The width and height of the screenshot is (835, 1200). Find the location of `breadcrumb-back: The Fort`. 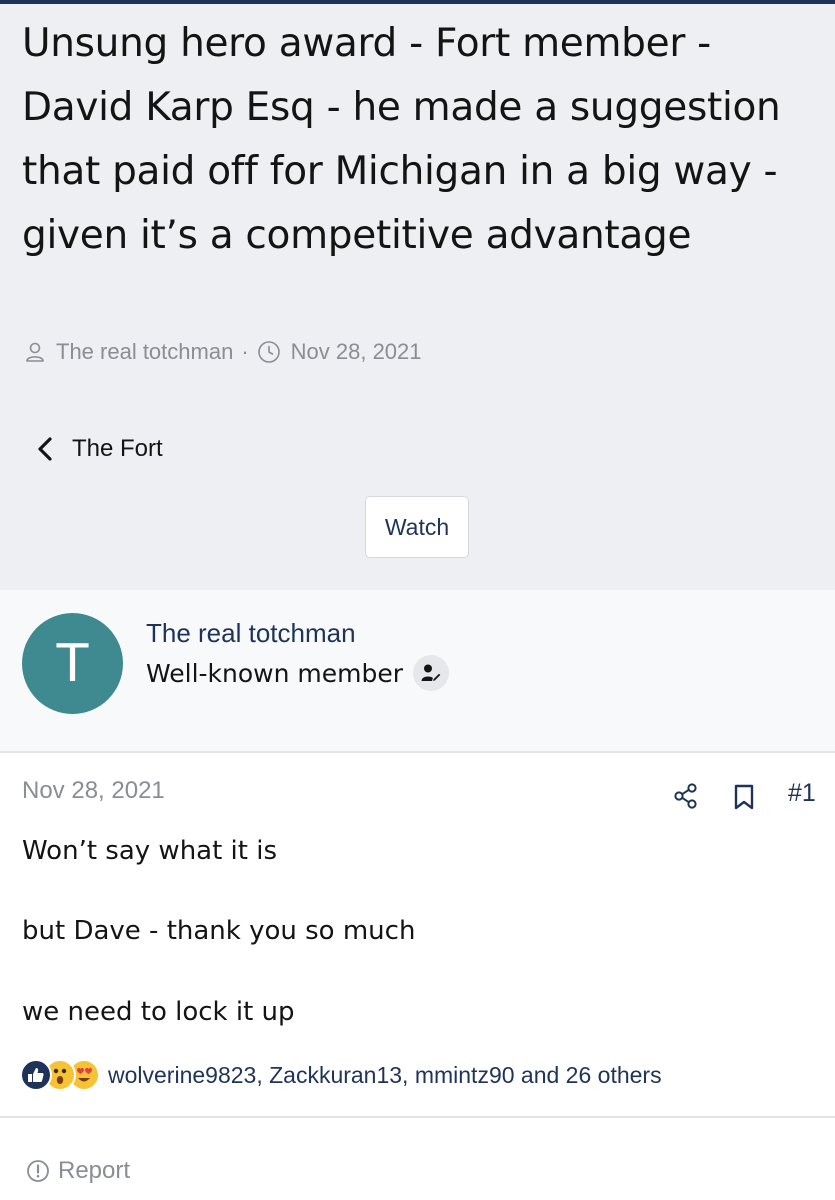

breadcrumb-back: The Fort is located at coordinates (99, 449).